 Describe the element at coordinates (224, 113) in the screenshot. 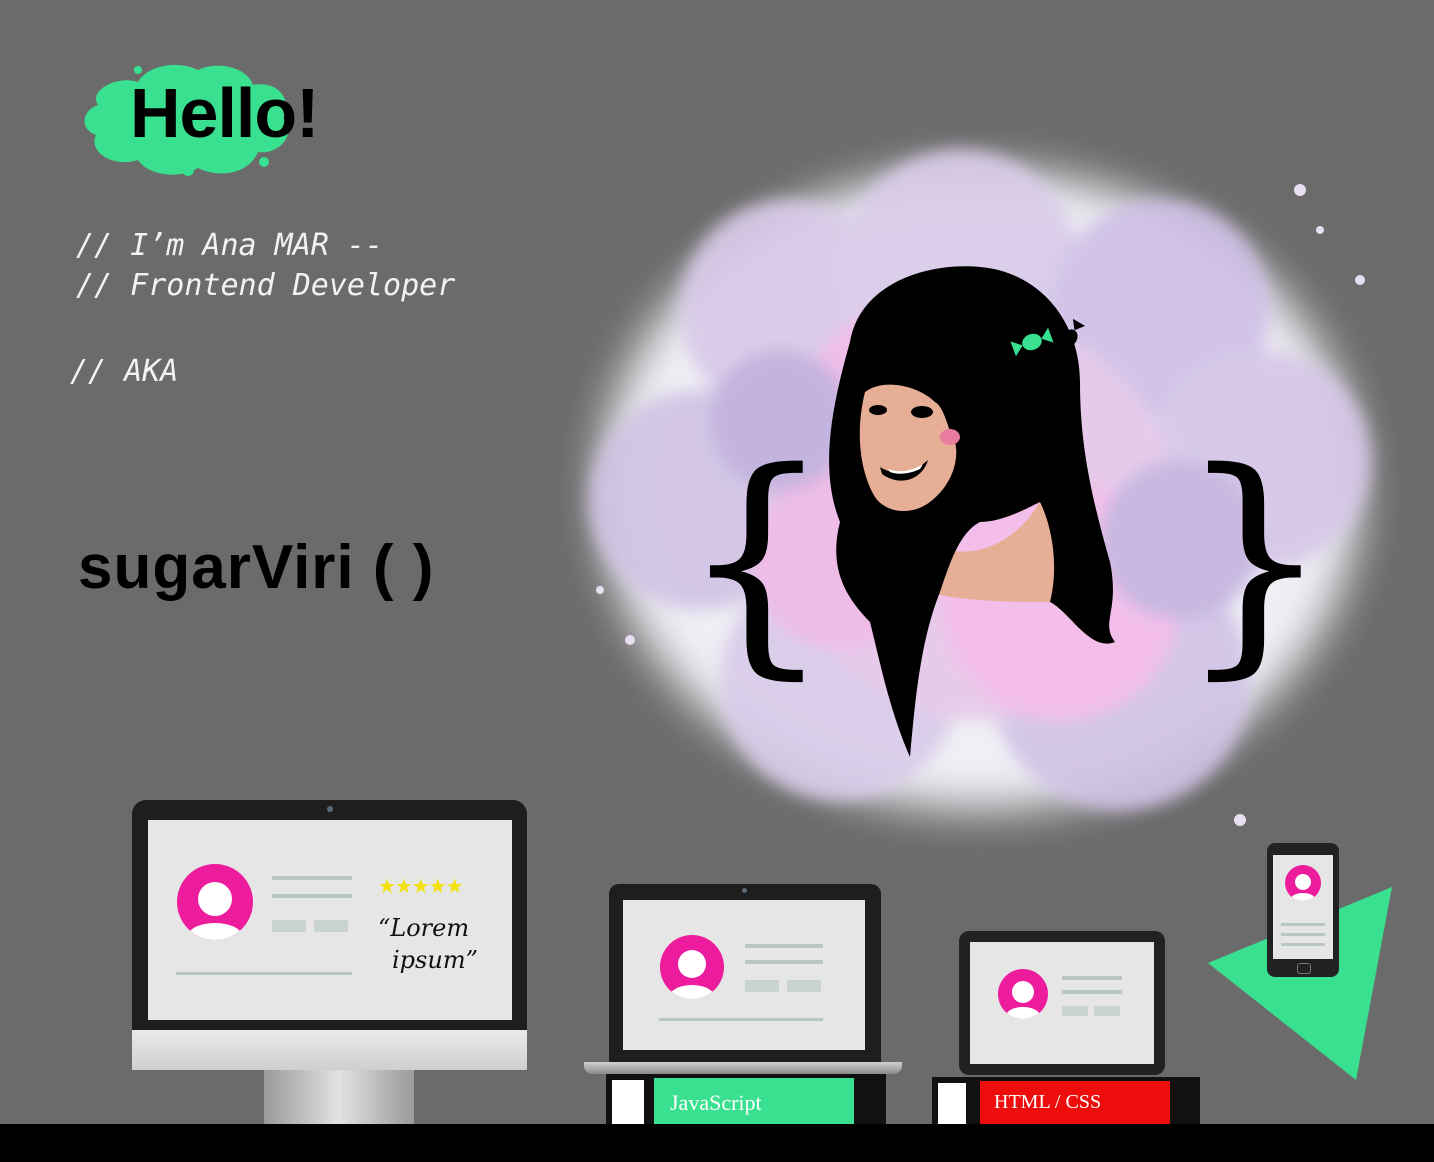

I see `hello-heading: Hello!` at that location.